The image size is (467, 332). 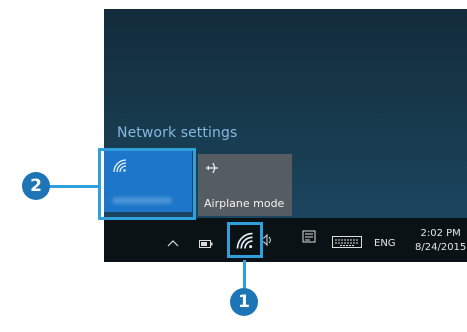 What do you see at coordinates (244, 302) in the screenshot?
I see `callout-badge-1: 1` at bounding box center [244, 302].